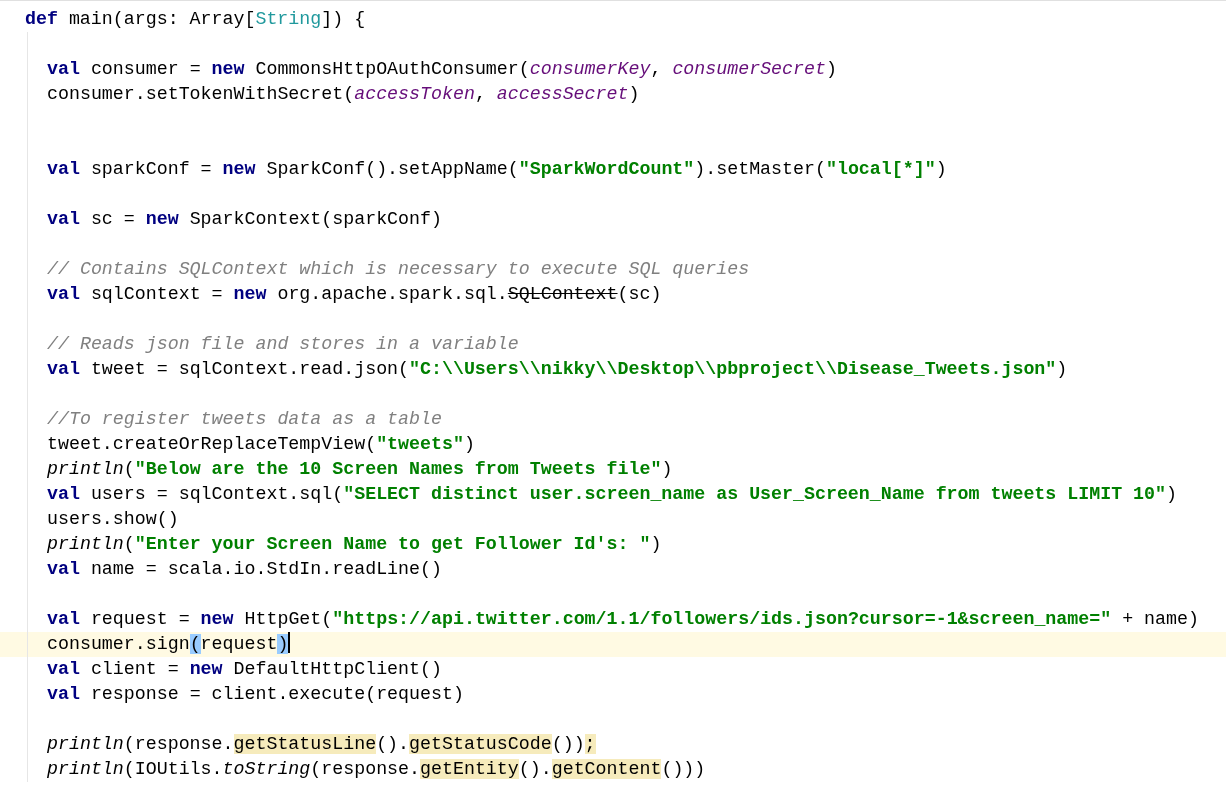  I want to click on code-line: def main(args: Array[String]) {, so click(195, 19).